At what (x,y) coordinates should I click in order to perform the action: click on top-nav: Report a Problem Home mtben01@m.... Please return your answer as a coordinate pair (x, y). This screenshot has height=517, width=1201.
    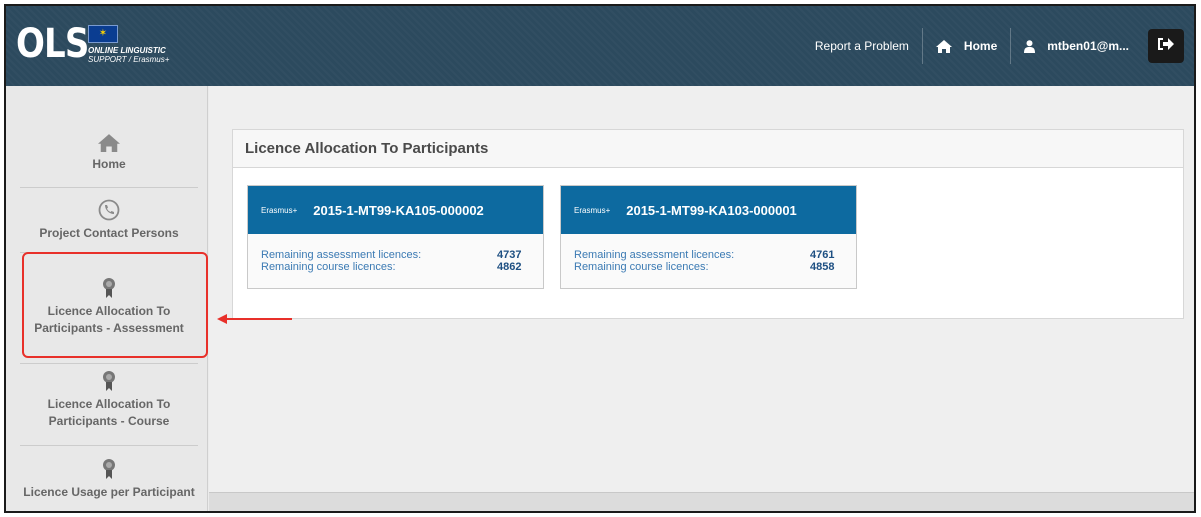
    Looking at the image, I should click on (998, 46).